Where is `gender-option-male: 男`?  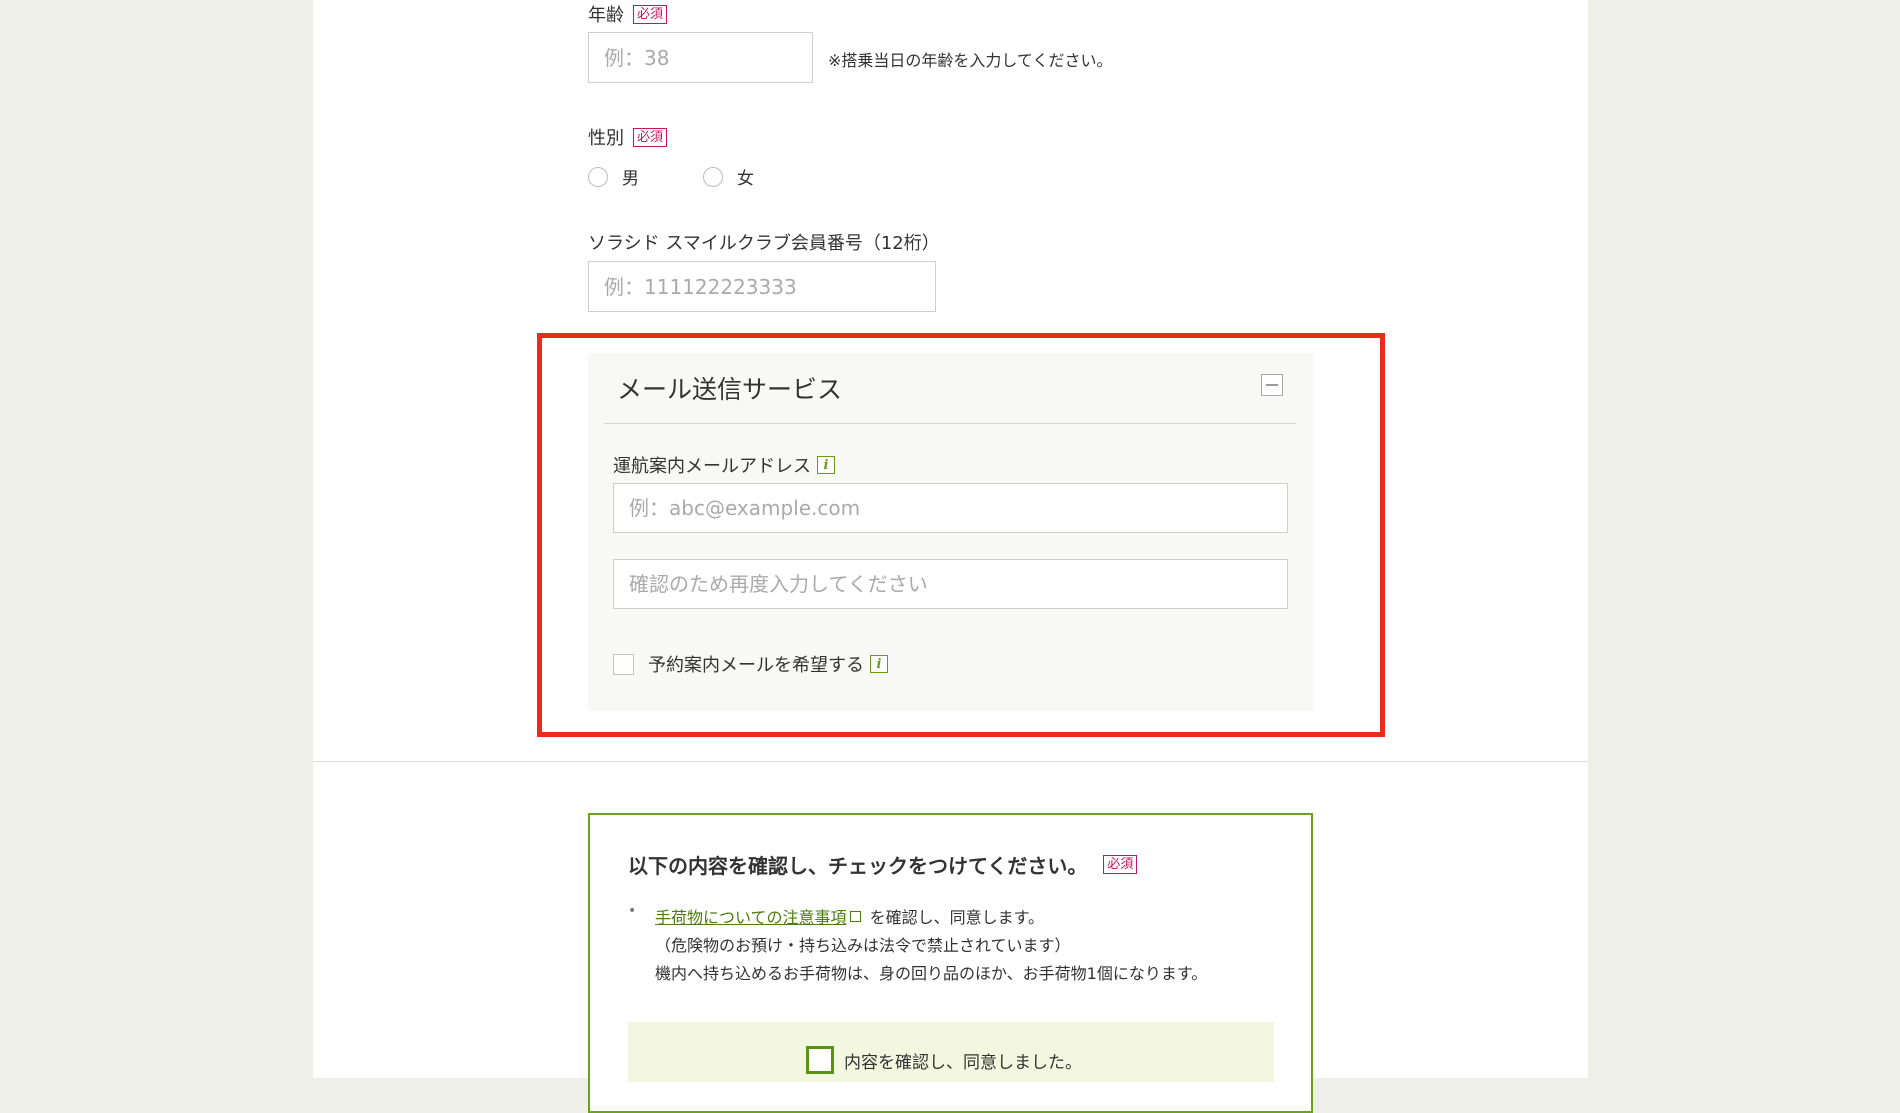 gender-option-male: 男 is located at coordinates (613, 176).